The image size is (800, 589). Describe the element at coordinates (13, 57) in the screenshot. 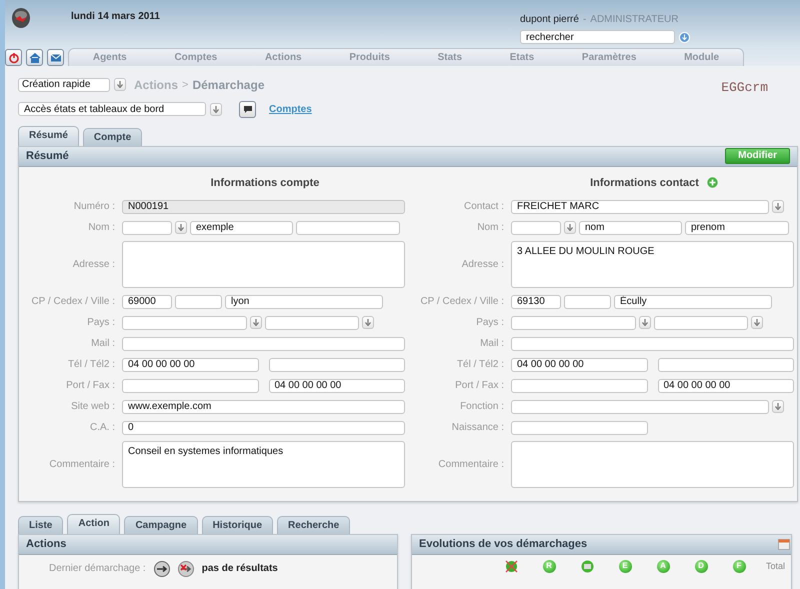

I see `power-button` at that location.